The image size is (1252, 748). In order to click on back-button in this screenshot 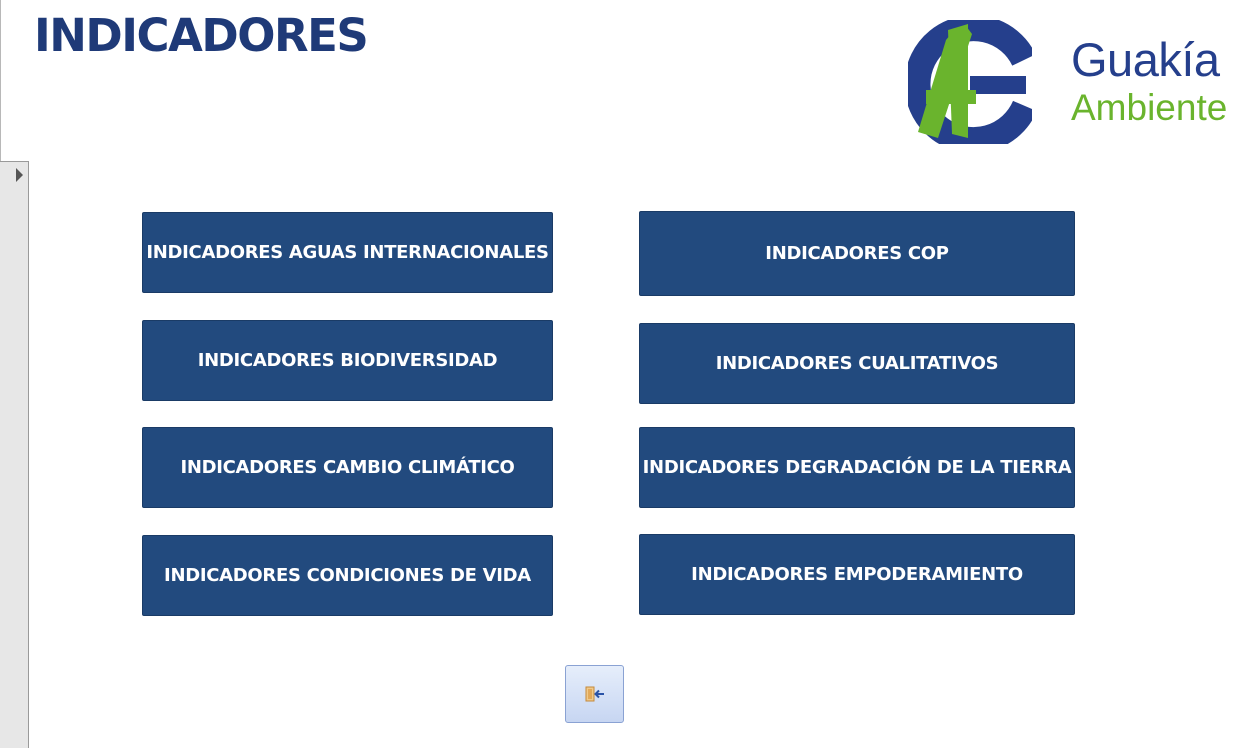, I will do `click(594, 694)`.